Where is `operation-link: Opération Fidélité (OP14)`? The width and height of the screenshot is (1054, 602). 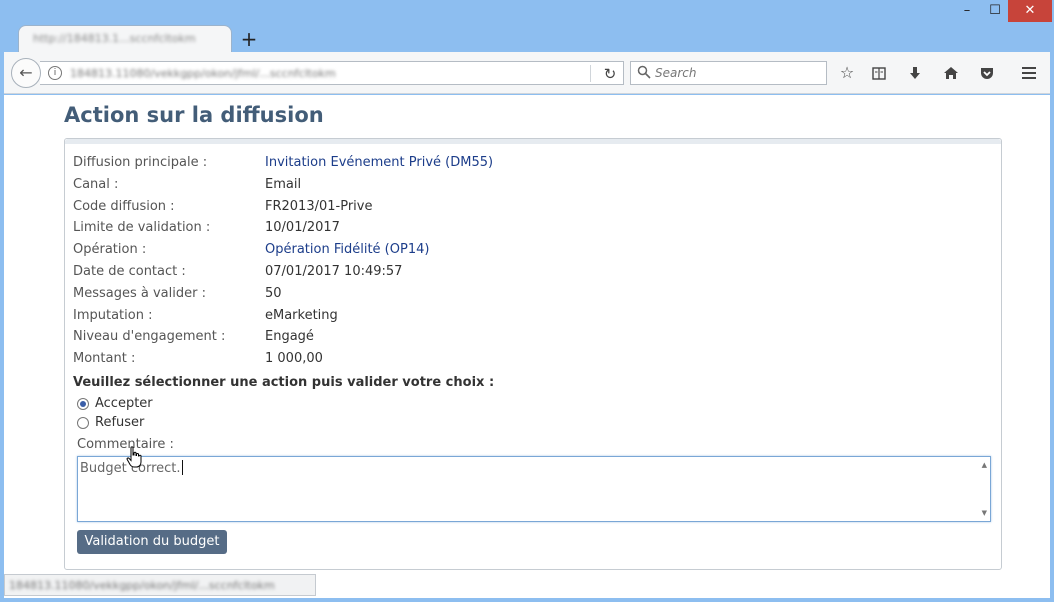 operation-link: Opération Fidélité (OP14) is located at coordinates (347, 250).